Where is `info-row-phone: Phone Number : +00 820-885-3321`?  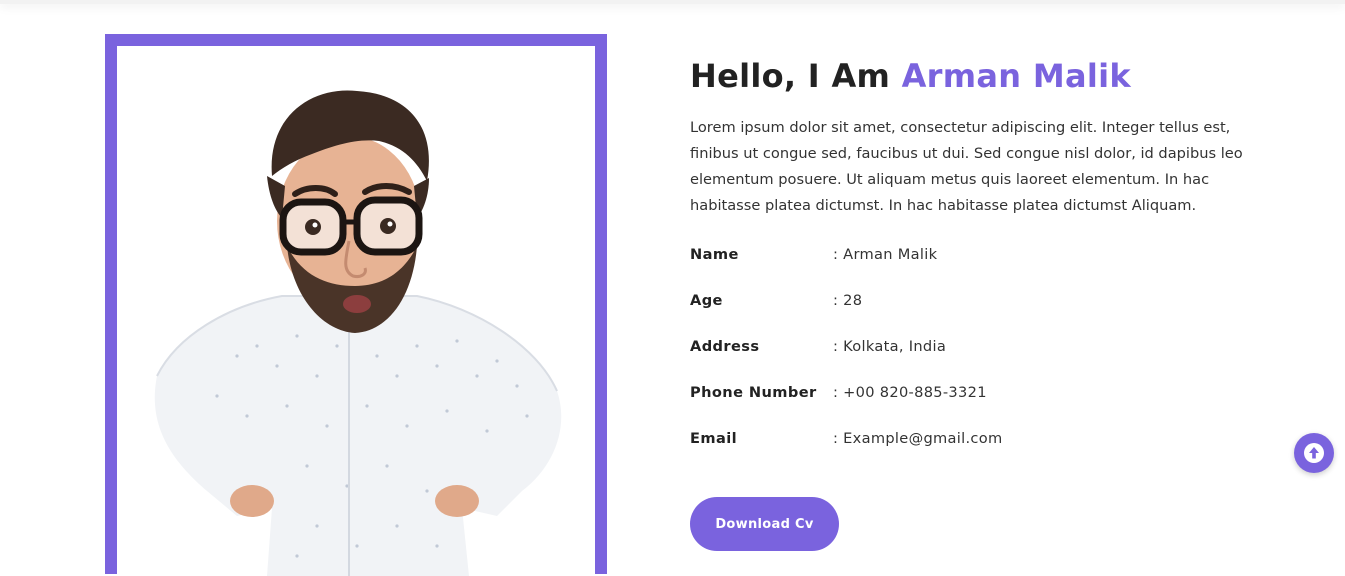
info-row-phone: Phone Number : +00 820-885-3321 is located at coordinates (970, 407).